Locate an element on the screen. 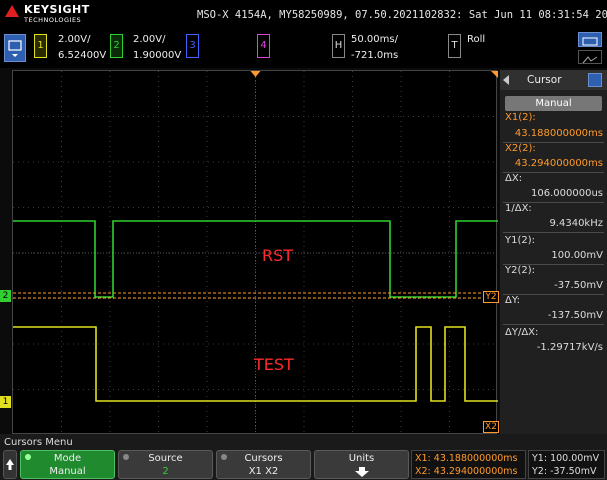 This screenshot has width=607, height=480. trigger-mode: Roll is located at coordinates (476, 39).